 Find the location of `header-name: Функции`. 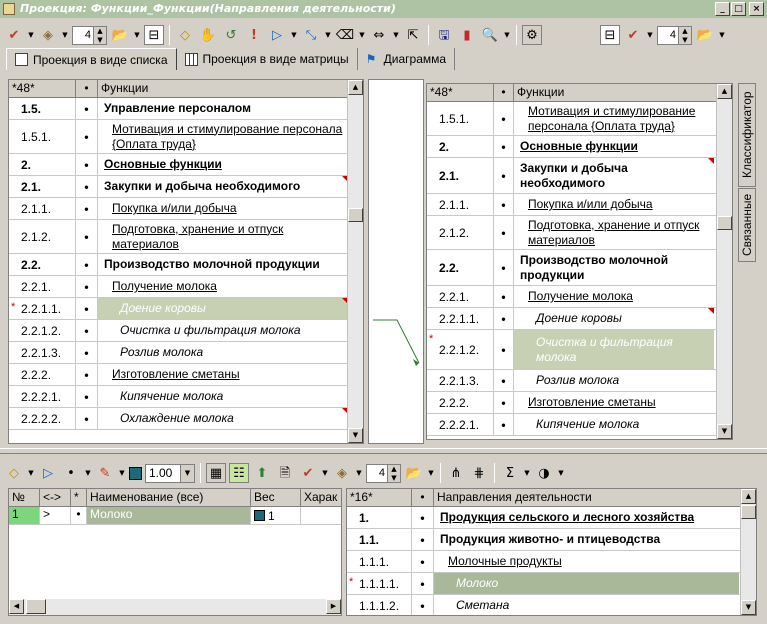

header-name: Функции is located at coordinates (614, 92).